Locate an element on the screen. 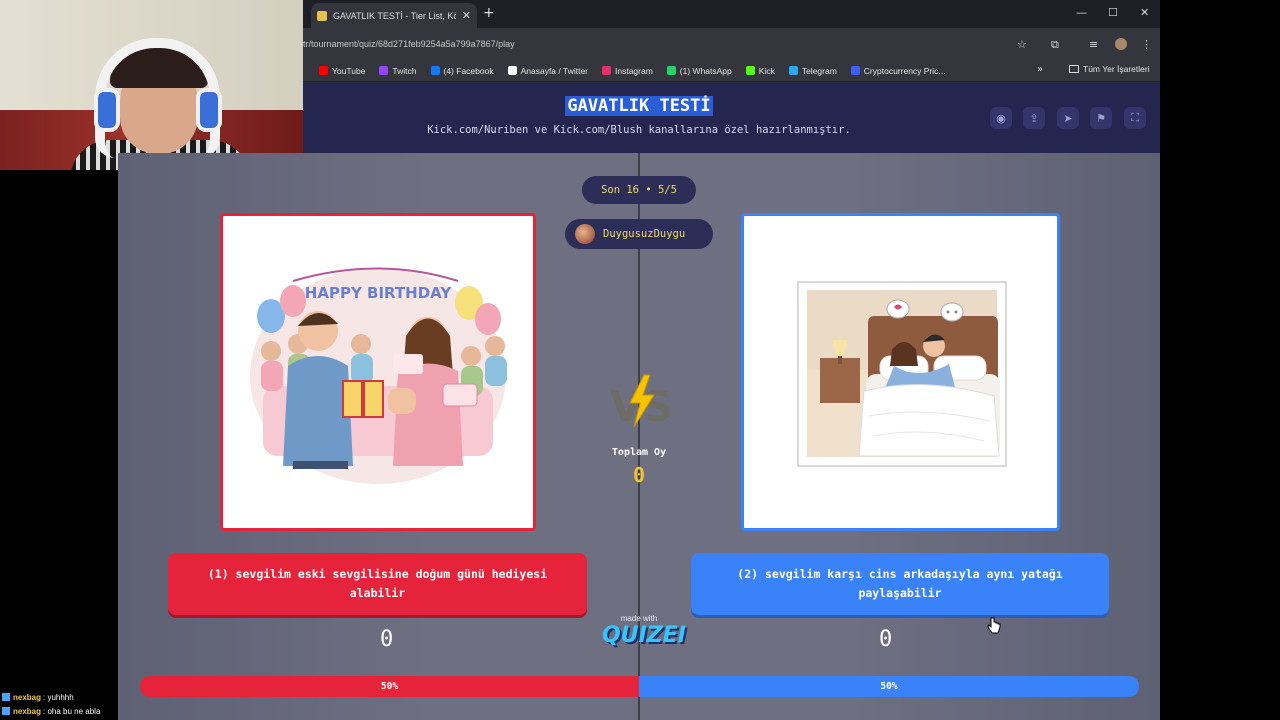 The width and height of the screenshot is (1280, 720). option-card-left: HAPPY BIRTHDAY is located at coordinates (378, 372).